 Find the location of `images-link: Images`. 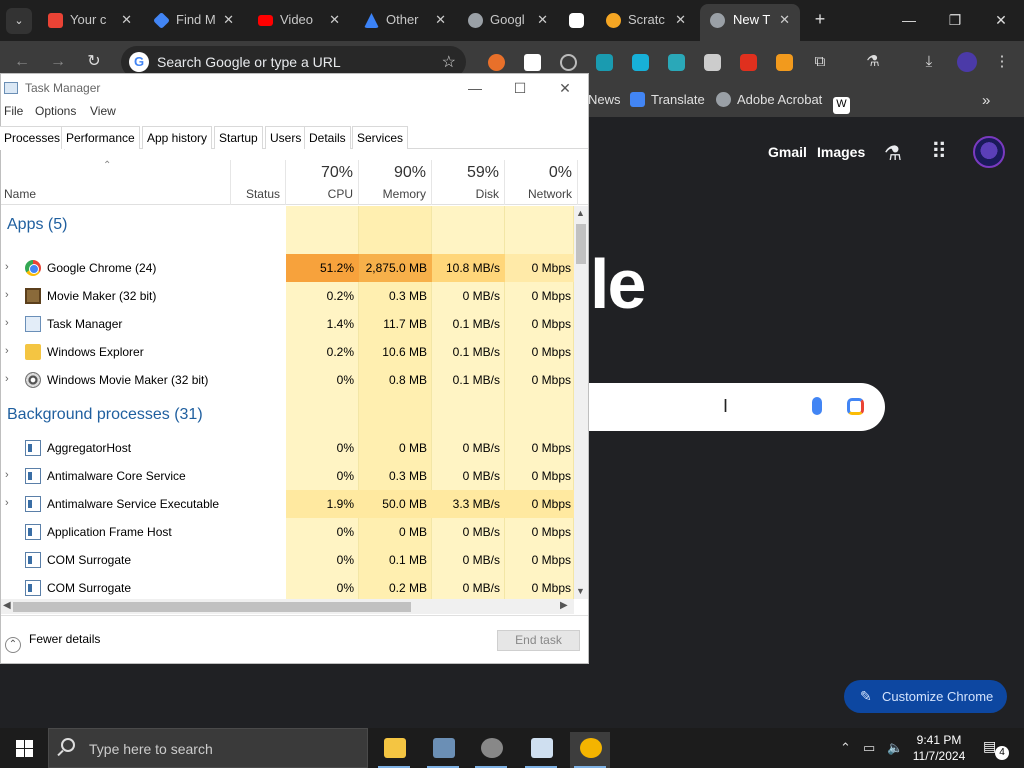

images-link: Images is located at coordinates (841, 152).